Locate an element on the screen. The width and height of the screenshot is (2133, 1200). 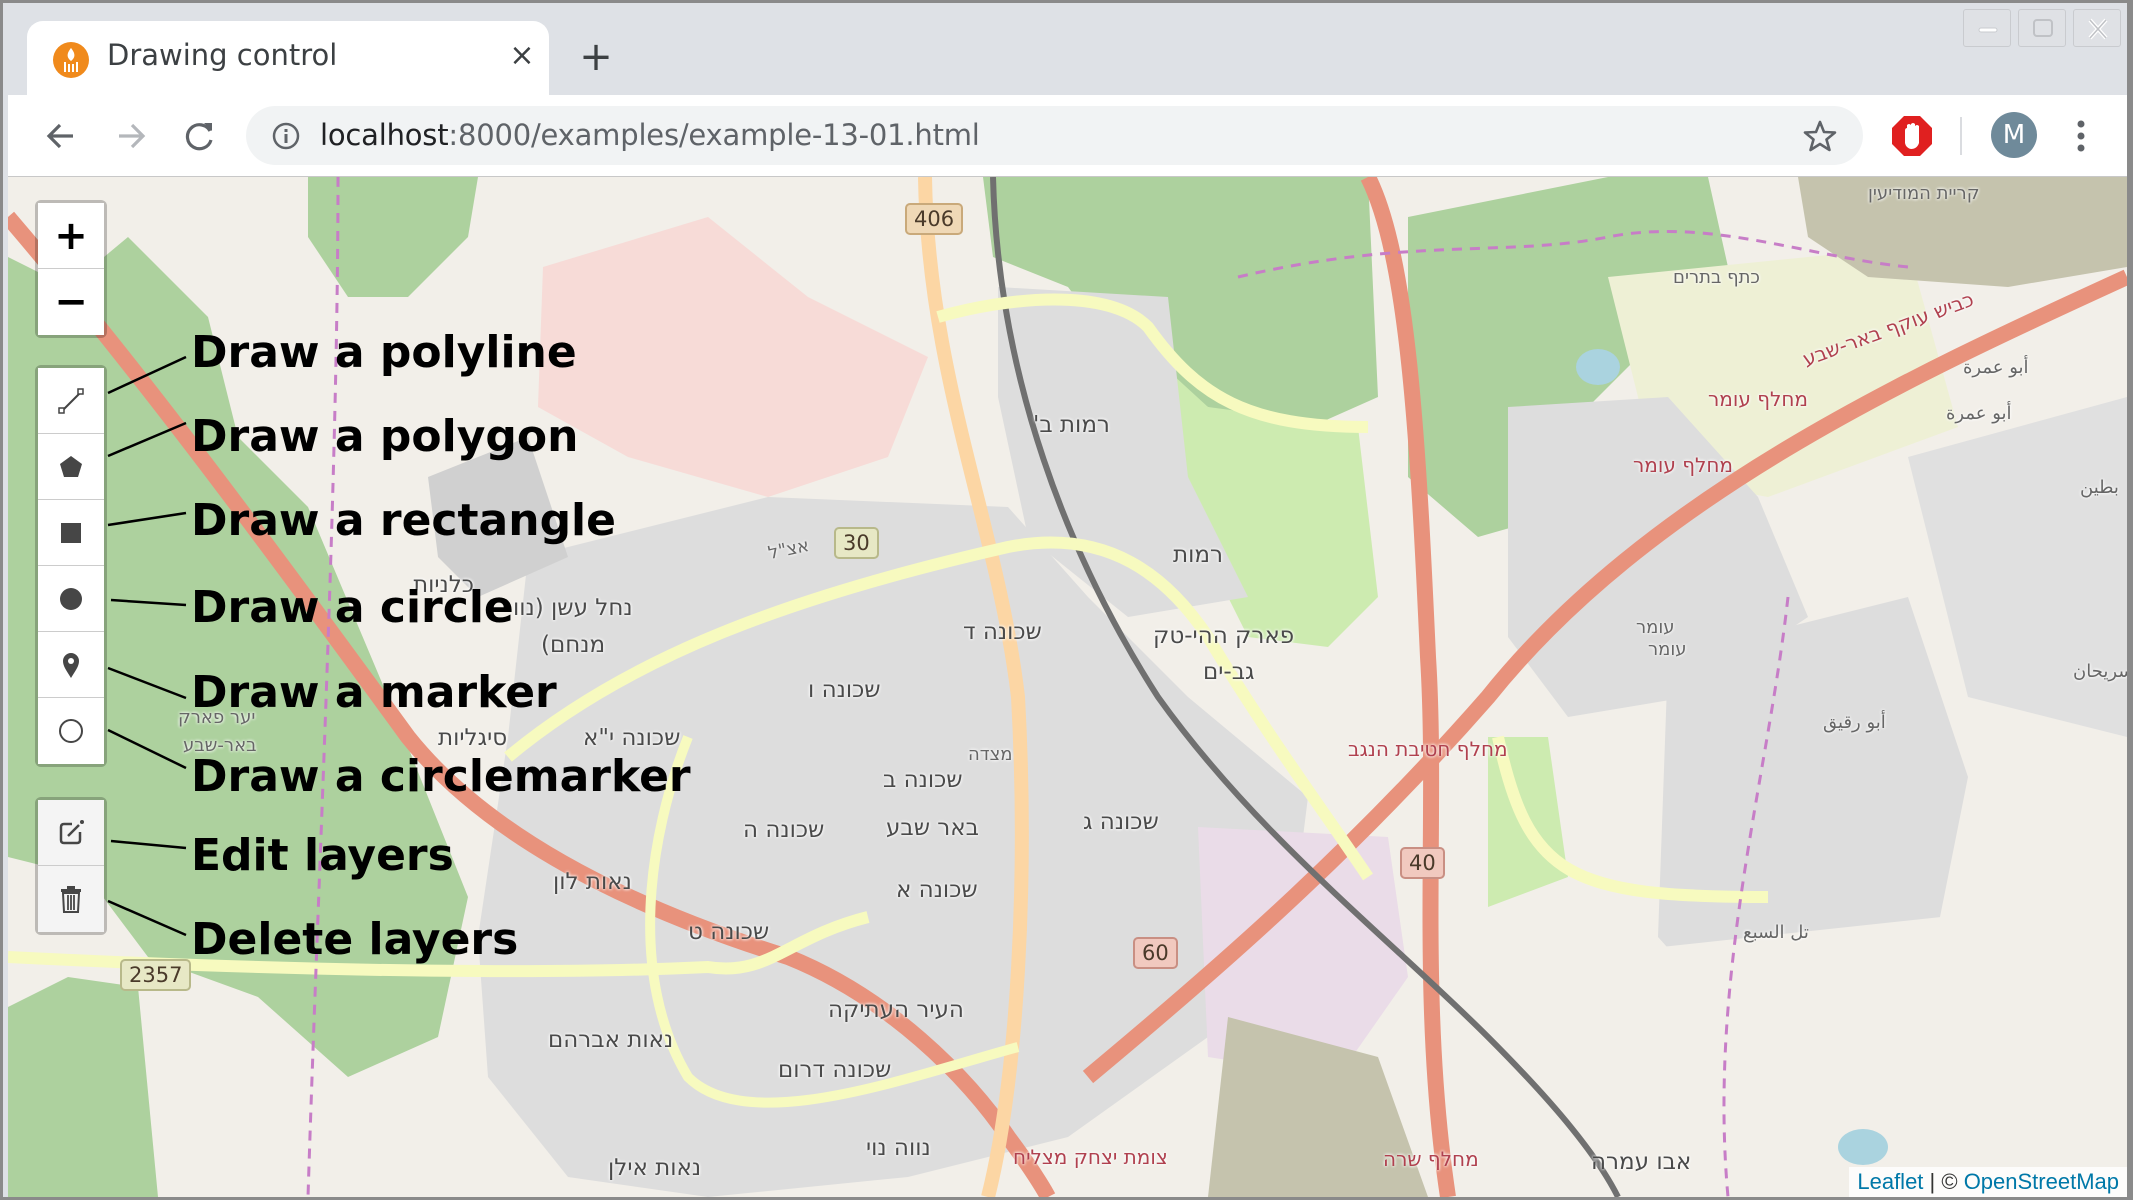
callout-draw-rectangle: Draw a rectangle is located at coordinates (403, 520).